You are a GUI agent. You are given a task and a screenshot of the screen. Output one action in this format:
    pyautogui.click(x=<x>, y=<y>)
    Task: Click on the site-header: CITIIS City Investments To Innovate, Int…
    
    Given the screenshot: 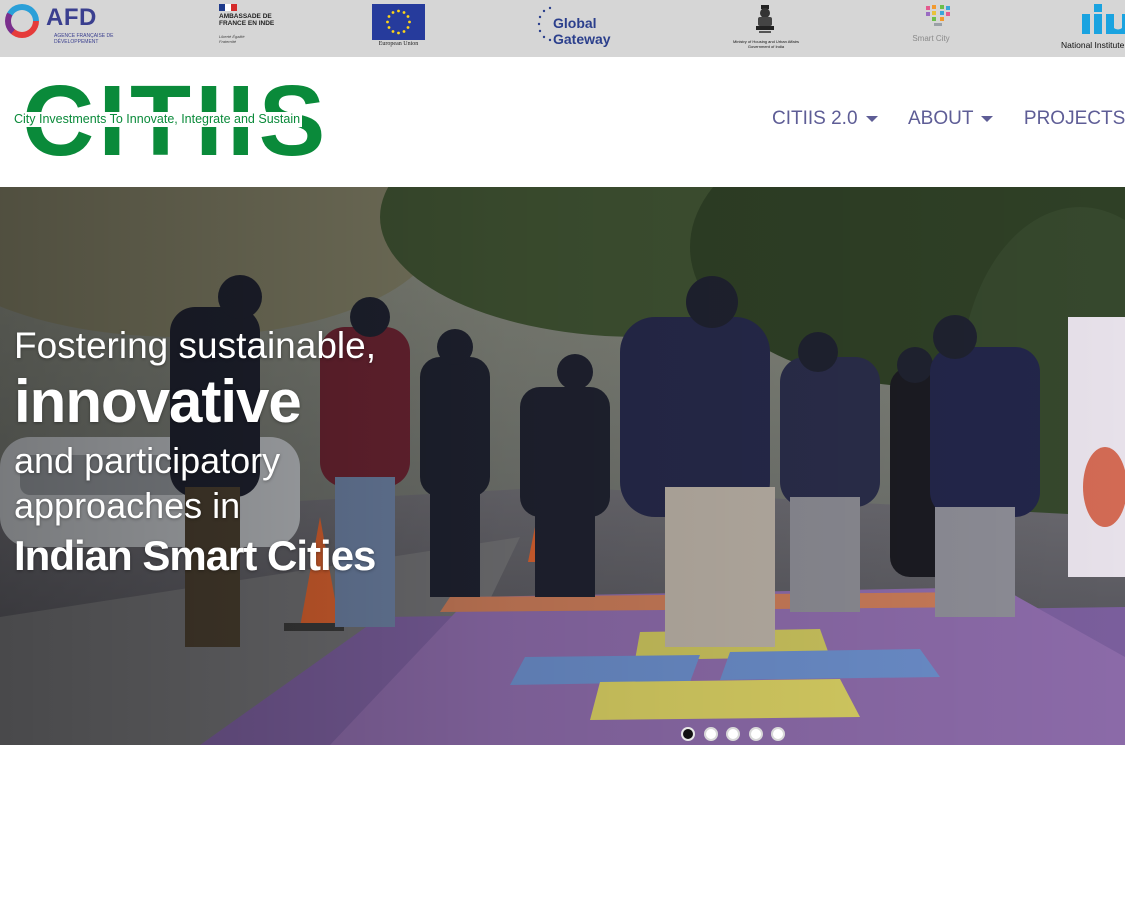 What is the action you would take?
    pyautogui.click(x=562, y=122)
    